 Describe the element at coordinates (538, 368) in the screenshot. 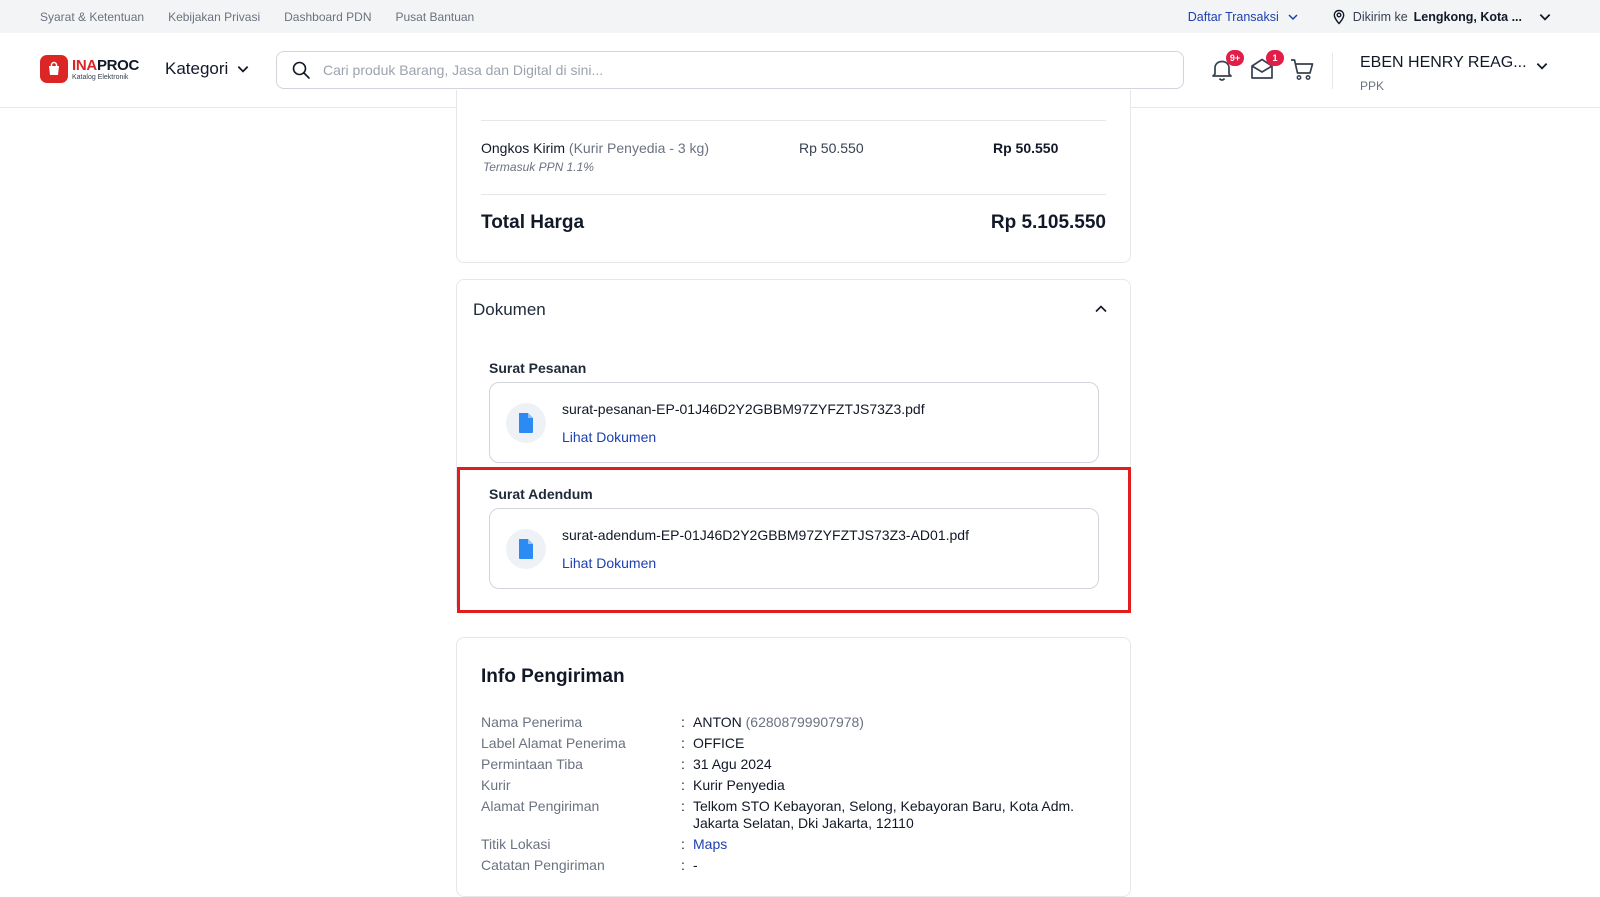

I see `order-letter-label: Surat Pesanan` at that location.